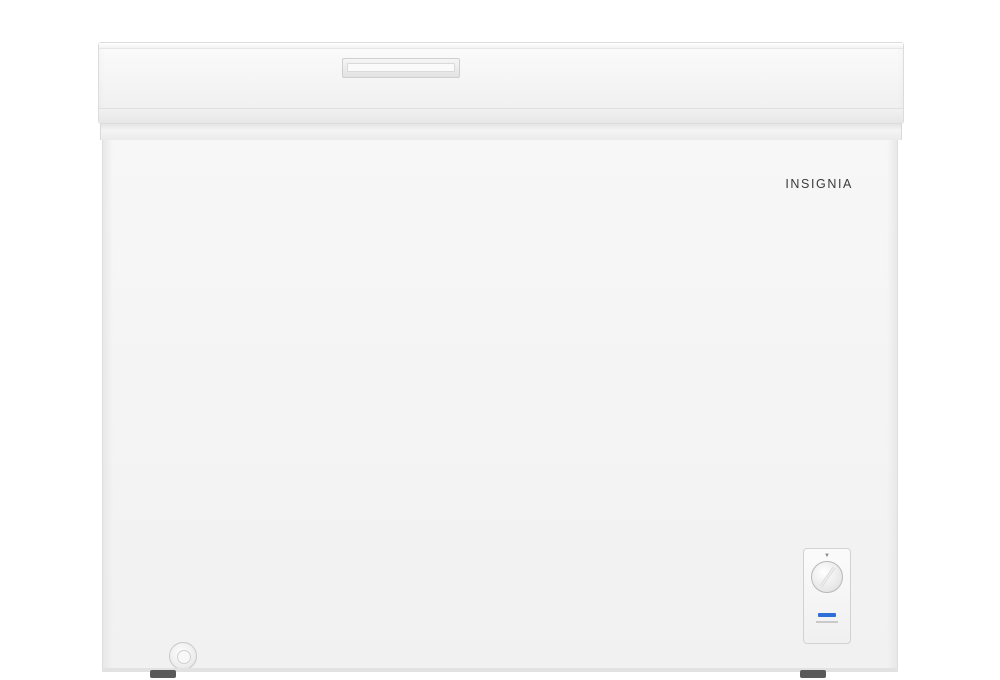 This screenshot has height=680, width=1000. I want to click on power-indicator-light, so click(827, 615).